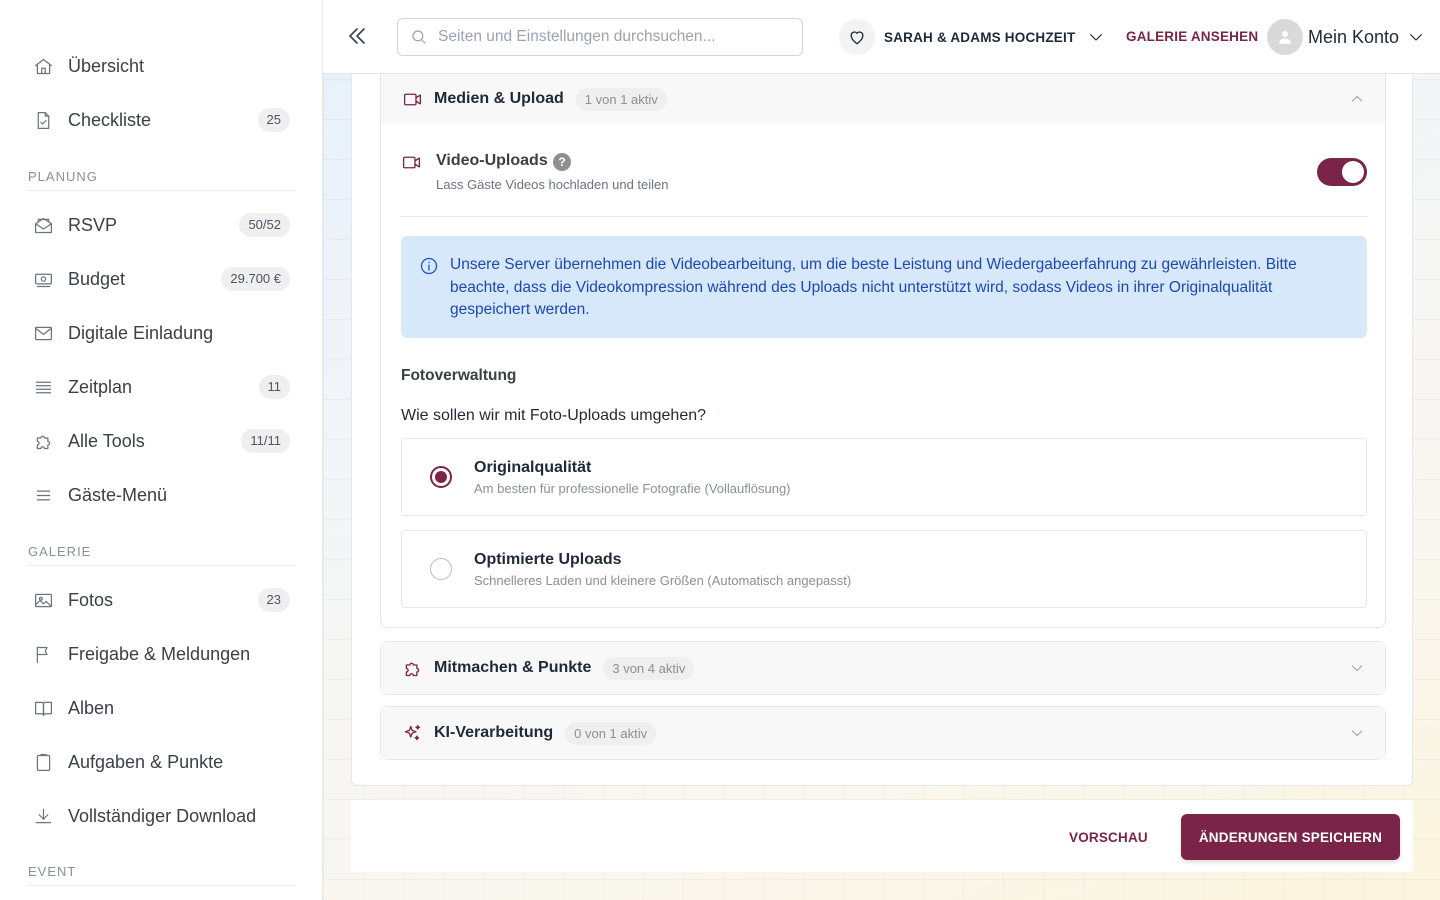  Describe the element at coordinates (159, 225) in the screenshot. I see `sidebar-item-rsvp: RSVP 50/52` at that location.